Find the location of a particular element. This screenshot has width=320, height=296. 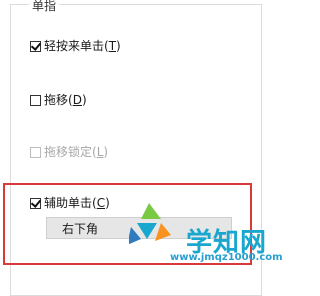

tap-to-click-label: 轻按来单击(T) is located at coordinates (82, 46).